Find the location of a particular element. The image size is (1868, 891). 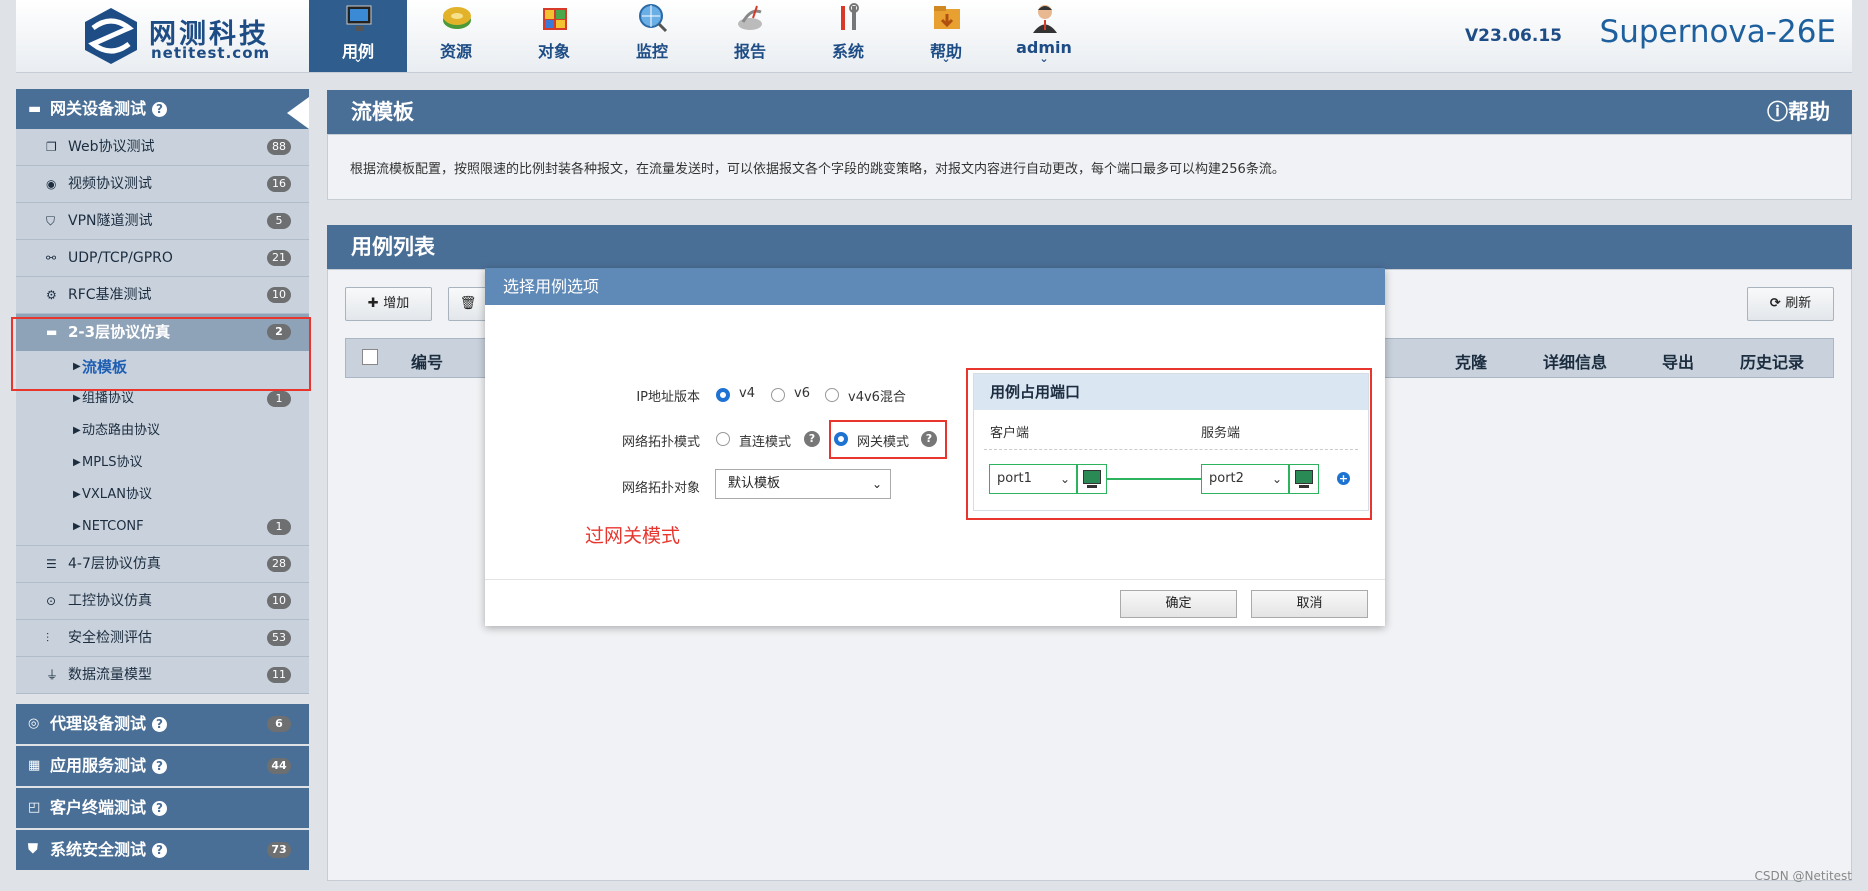

sidebar-subitem-dynamic-routing: ▶ 动态路由协议 is located at coordinates (162, 431).